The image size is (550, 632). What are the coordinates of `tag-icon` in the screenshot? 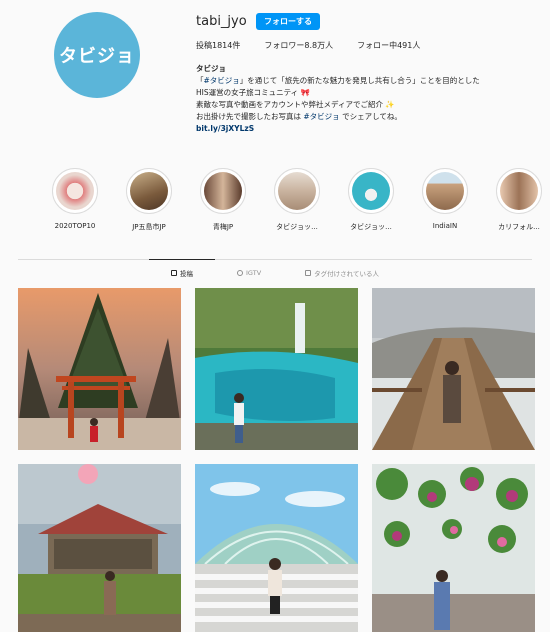 It's located at (308, 273).